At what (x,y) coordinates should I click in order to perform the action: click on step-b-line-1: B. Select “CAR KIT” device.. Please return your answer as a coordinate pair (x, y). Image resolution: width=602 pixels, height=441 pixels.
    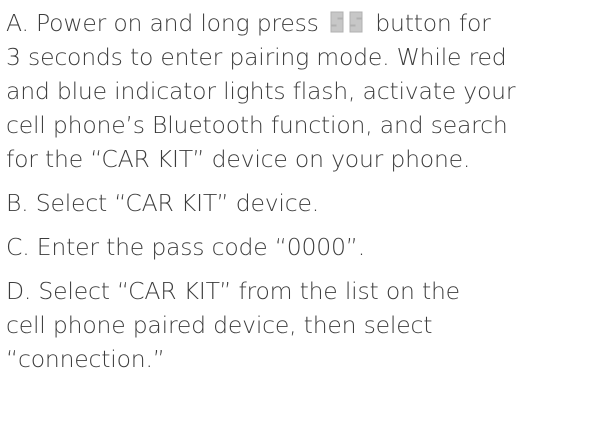
    Looking at the image, I should click on (162, 203).